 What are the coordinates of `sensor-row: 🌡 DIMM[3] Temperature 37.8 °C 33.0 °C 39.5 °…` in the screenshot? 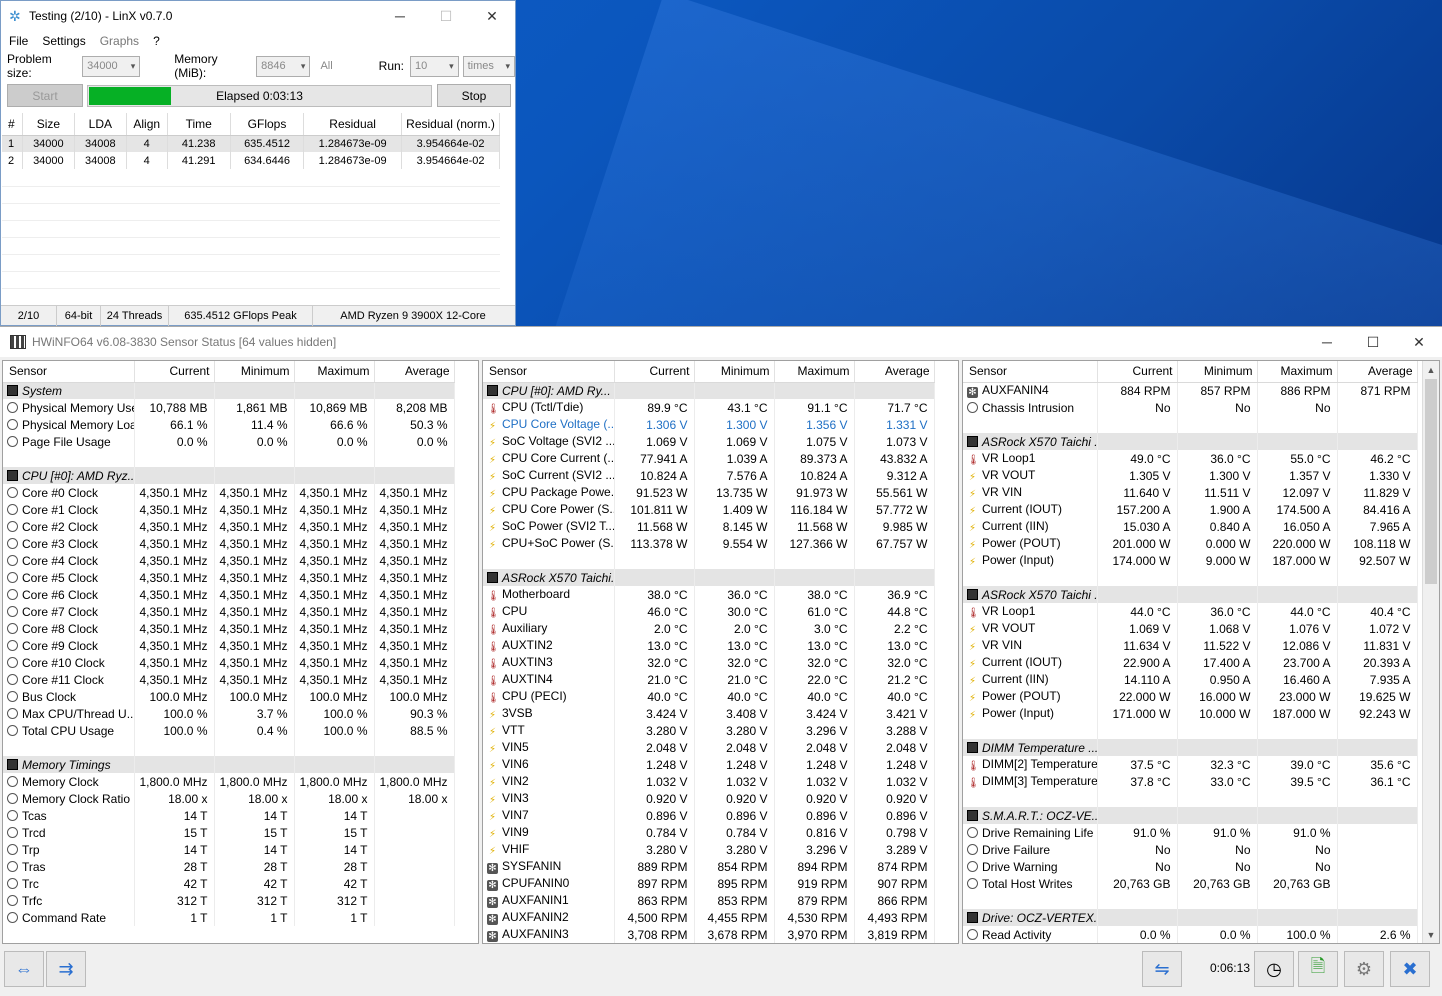 It's located at (1190, 781).